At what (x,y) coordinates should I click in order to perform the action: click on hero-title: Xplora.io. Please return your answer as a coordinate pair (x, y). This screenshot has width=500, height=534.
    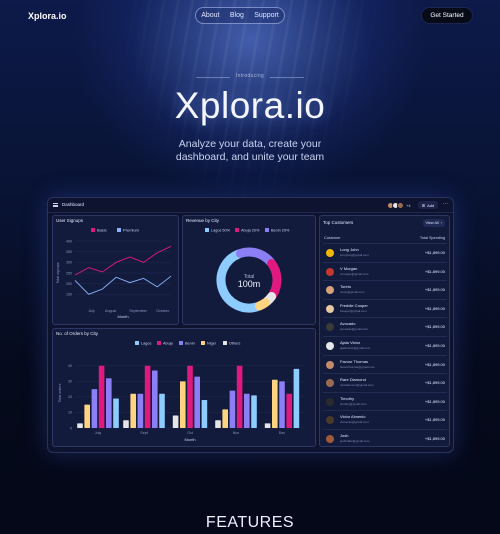
    Looking at the image, I should click on (250, 105).